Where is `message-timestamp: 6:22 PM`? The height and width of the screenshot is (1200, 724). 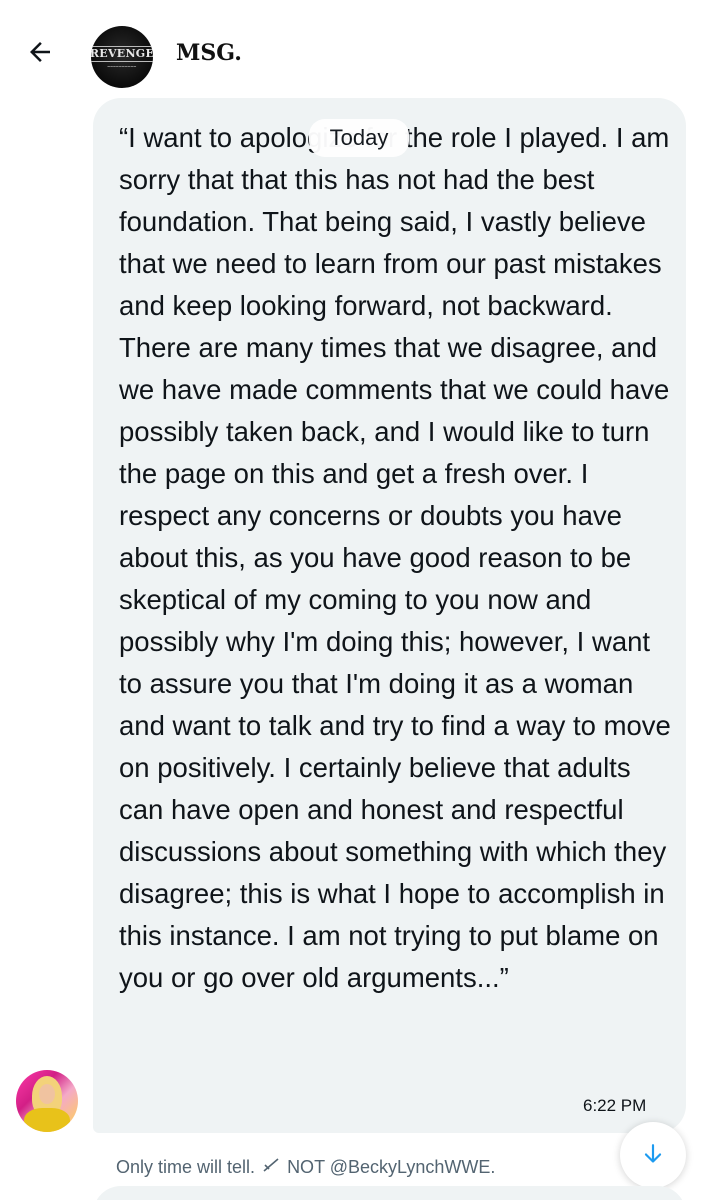 message-timestamp: 6:22 PM is located at coordinates (615, 1105).